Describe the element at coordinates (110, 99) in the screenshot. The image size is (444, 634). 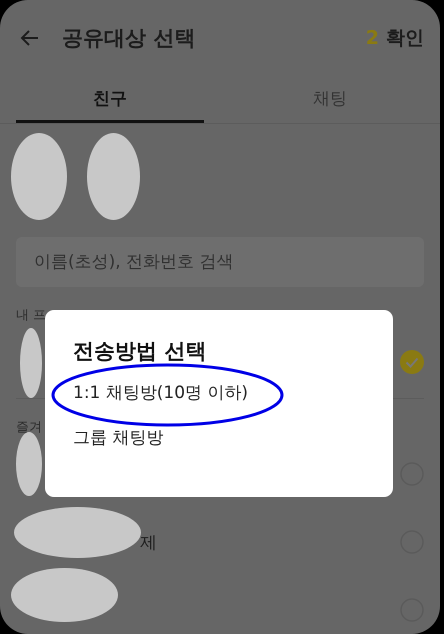
I see `tab: 친구` at that location.